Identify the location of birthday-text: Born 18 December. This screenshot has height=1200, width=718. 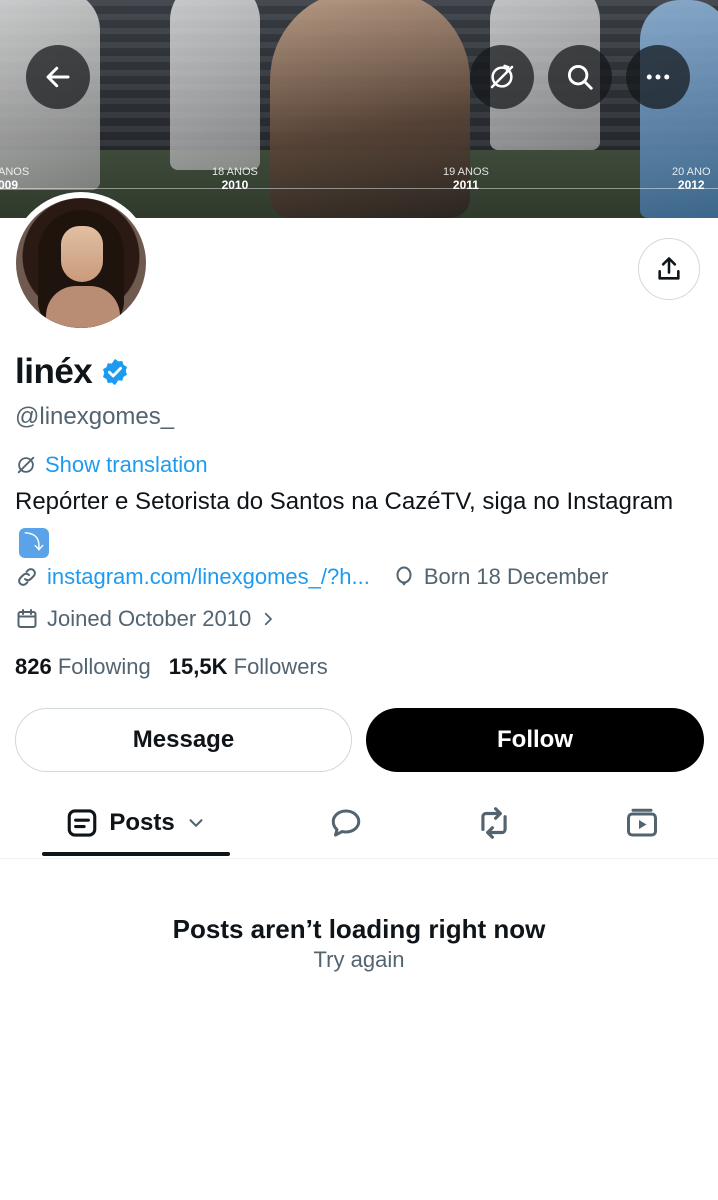
(516, 576).